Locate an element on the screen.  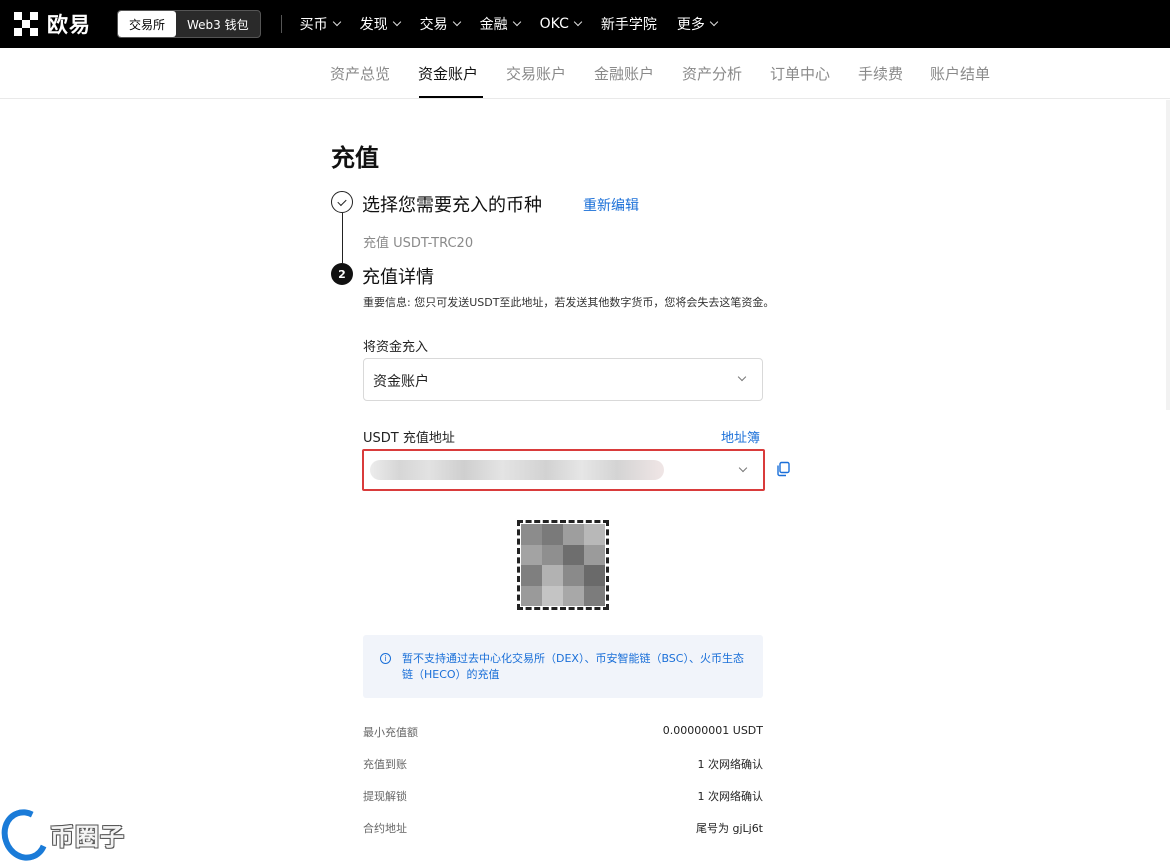
tab-asset-analysis: 资产分析 is located at coordinates (712, 73).